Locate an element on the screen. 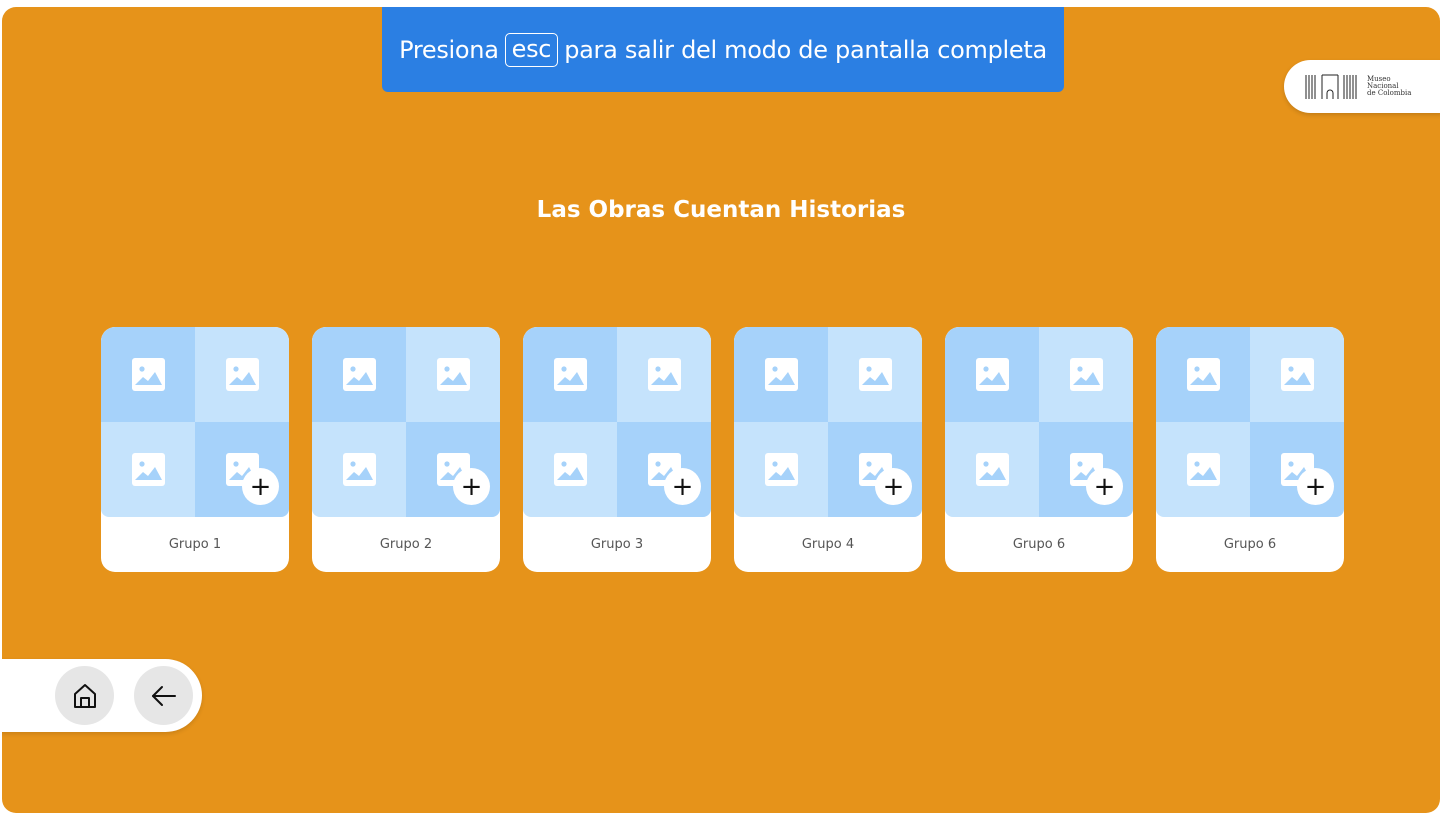  home-icon is located at coordinates (84, 695).